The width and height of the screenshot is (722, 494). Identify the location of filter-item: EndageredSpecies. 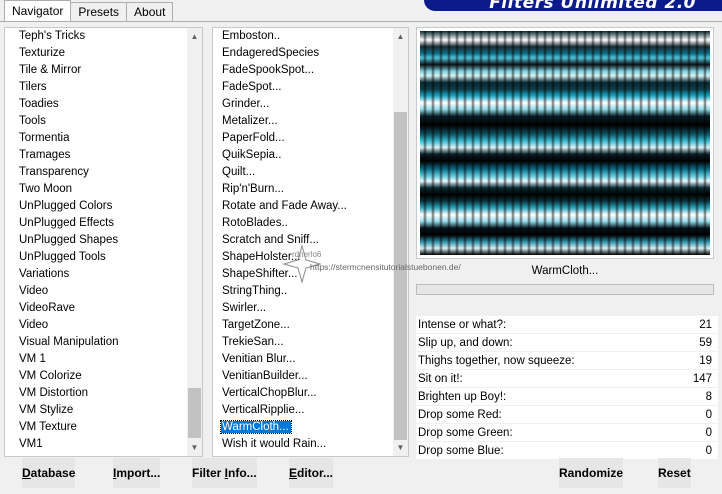
(303, 53).